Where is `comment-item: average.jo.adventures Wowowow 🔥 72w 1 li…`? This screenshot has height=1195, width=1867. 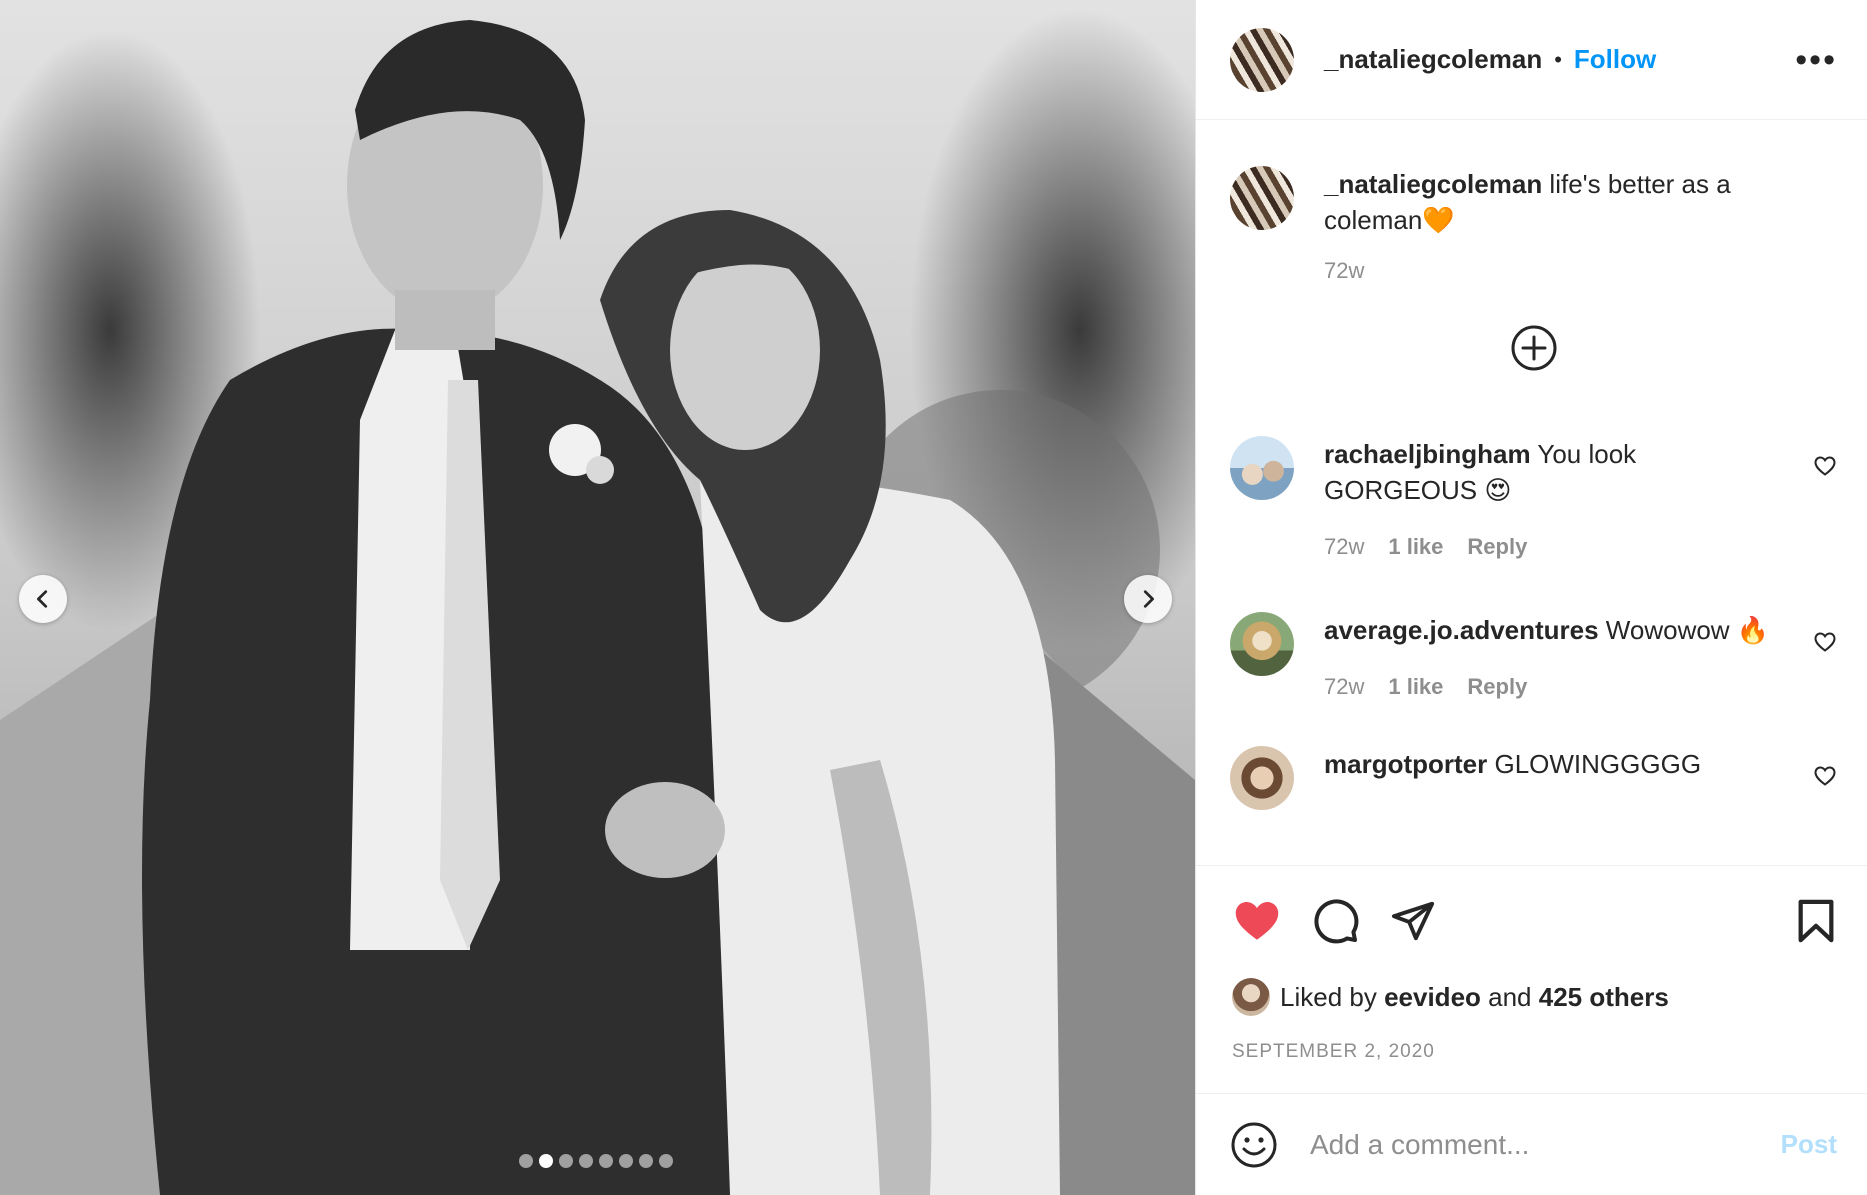
comment-item: average.jo.adventures Wowowow 🔥 72w 1 li… is located at coordinates (1533, 656).